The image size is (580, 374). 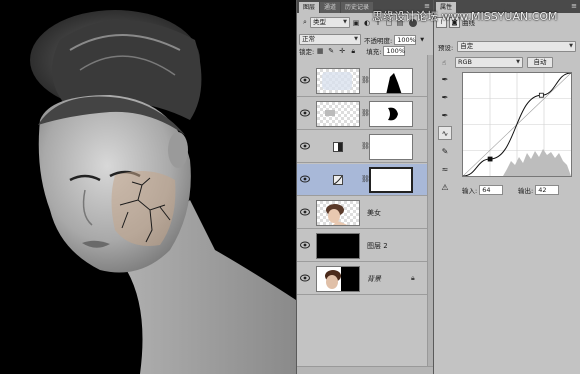 I want to click on panel-menu-icon: ≡, so click(x=574, y=6).